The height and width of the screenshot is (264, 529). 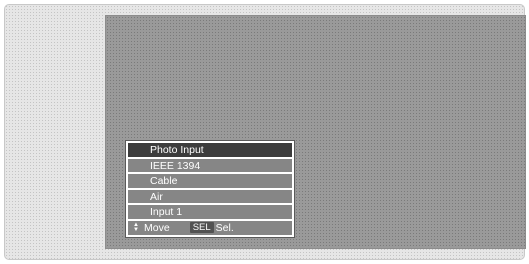 I want to click on menu-item-cable: Cable, so click(x=210, y=181).